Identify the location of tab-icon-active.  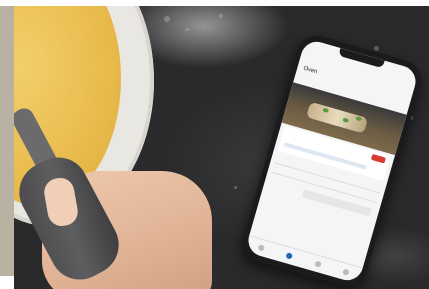
(289, 256).